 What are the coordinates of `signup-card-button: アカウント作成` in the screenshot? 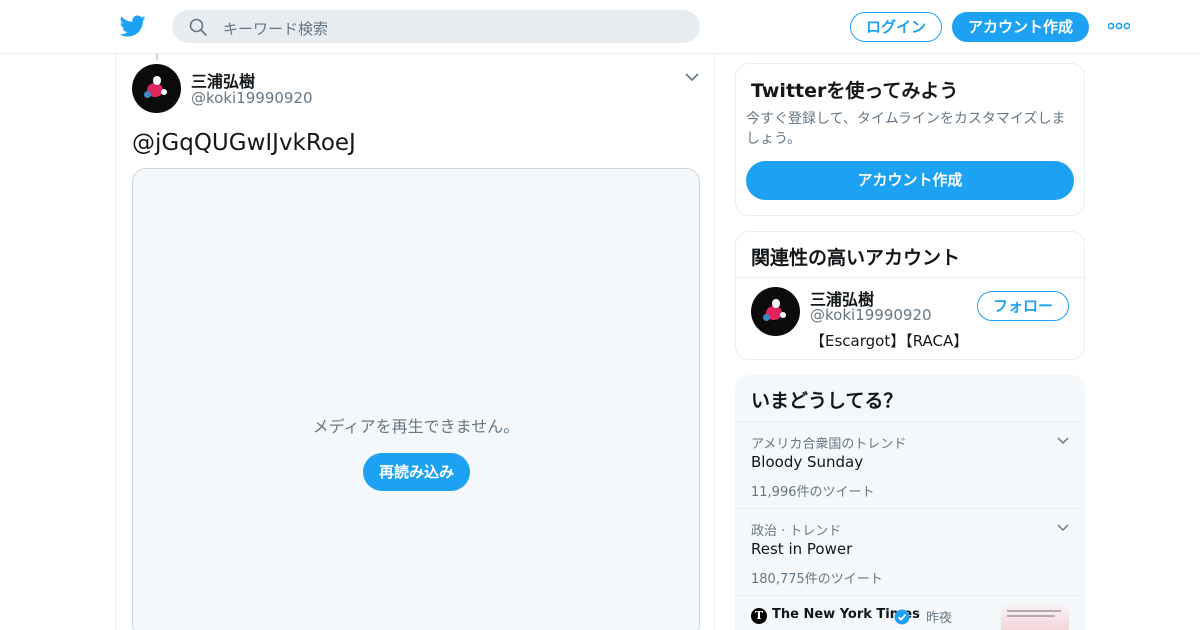 It's located at (910, 180).